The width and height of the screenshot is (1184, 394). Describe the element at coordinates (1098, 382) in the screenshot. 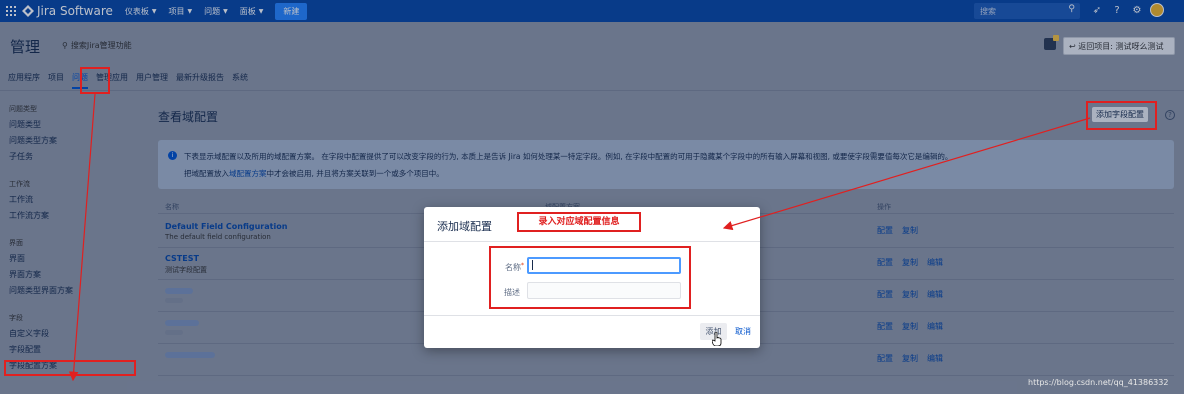

I see `watermark: https://blog.csdn.net/qq_41386332` at that location.